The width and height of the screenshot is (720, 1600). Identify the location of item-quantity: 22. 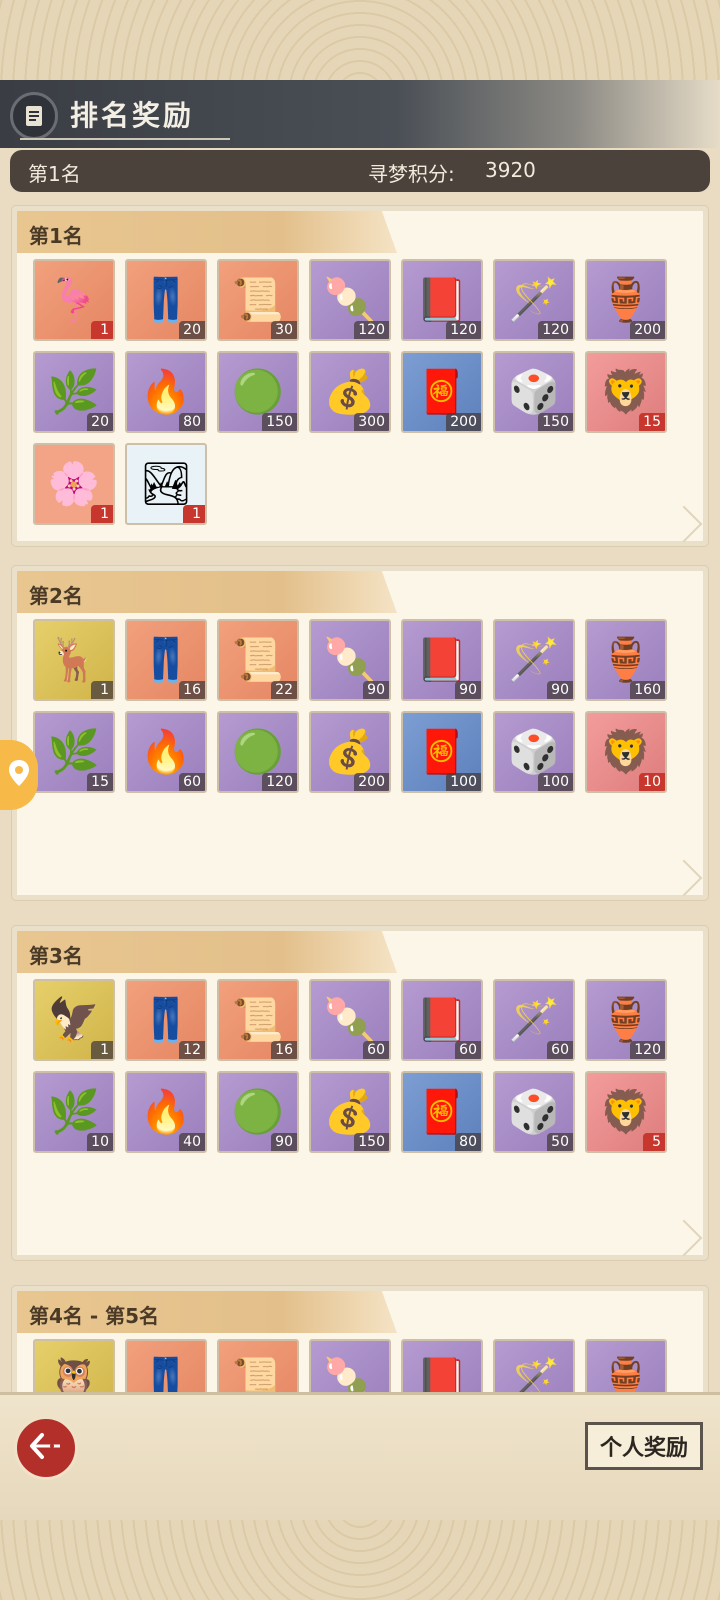
(284, 690).